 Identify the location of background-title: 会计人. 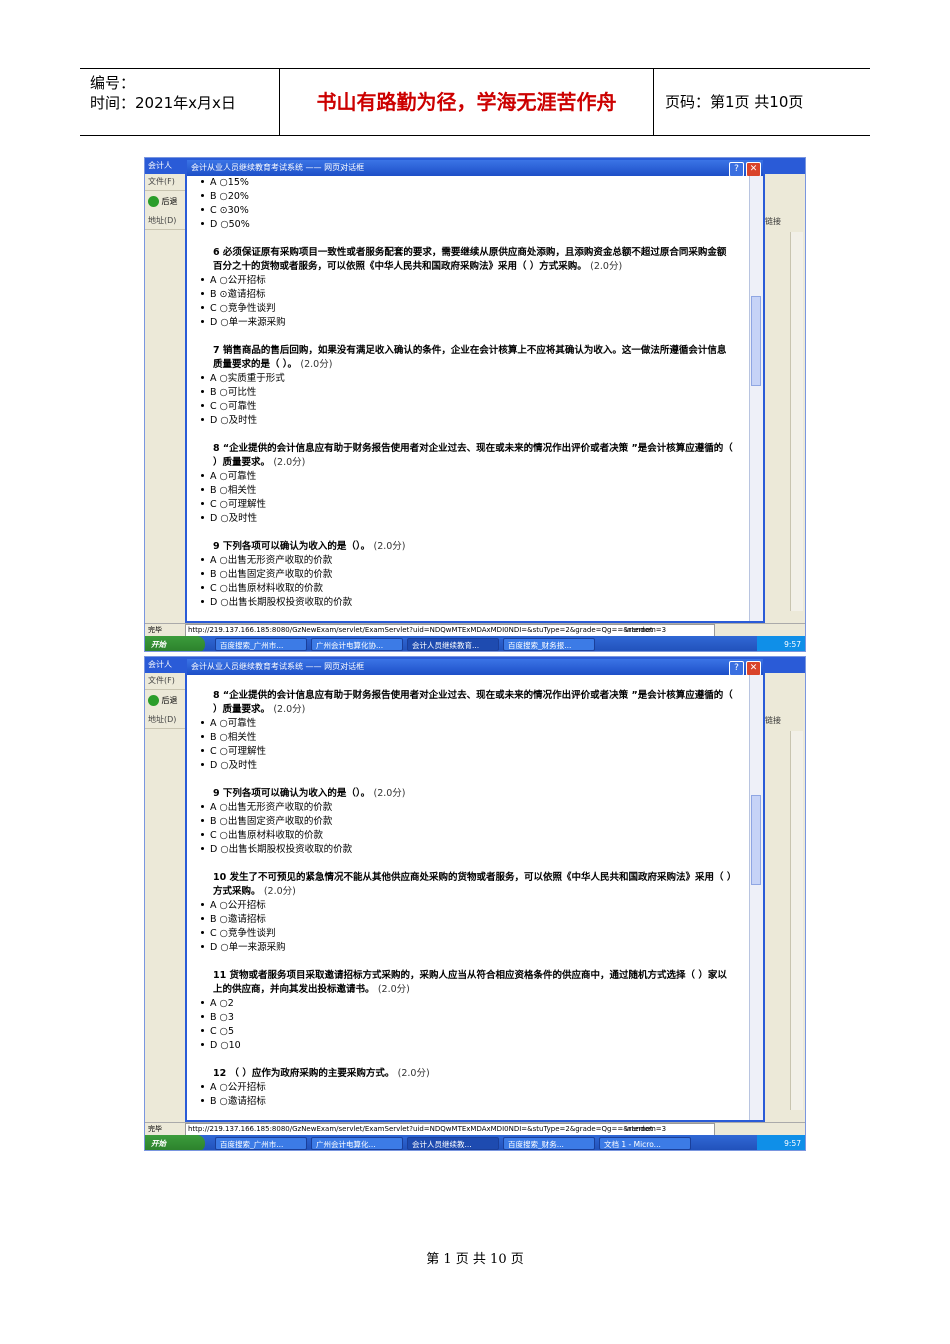
(165, 166).